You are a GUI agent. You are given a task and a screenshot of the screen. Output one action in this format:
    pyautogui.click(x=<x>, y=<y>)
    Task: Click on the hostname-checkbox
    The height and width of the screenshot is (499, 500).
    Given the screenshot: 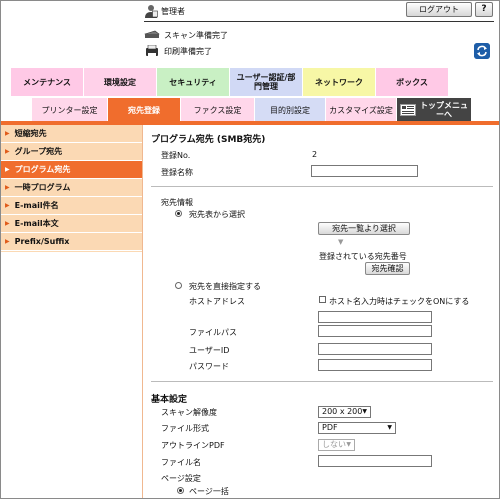 What is the action you would take?
    pyautogui.click(x=322, y=299)
    